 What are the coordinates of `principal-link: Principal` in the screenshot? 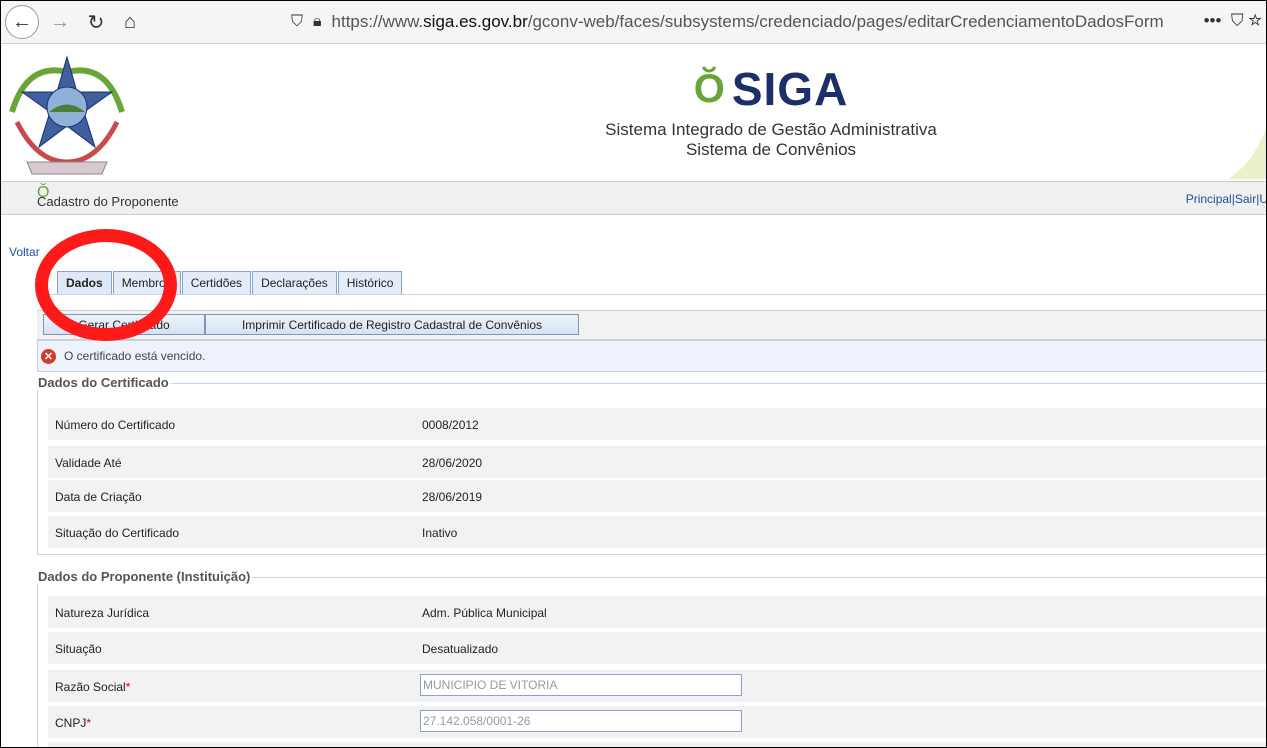 It's located at (1209, 199).